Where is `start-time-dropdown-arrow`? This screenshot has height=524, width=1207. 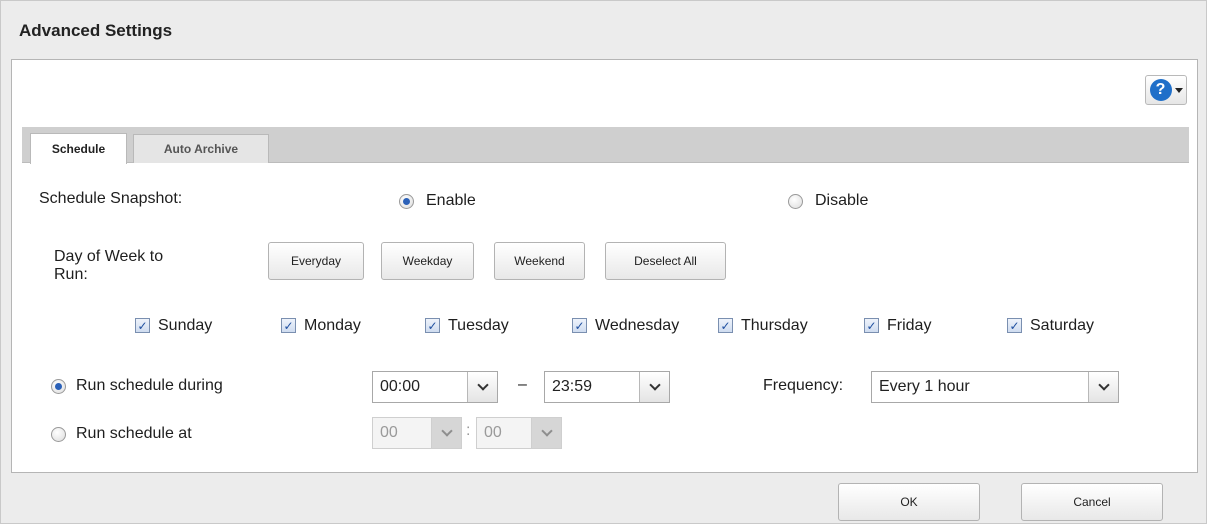
start-time-dropdown-arrow is located at coordinates (482, 387).